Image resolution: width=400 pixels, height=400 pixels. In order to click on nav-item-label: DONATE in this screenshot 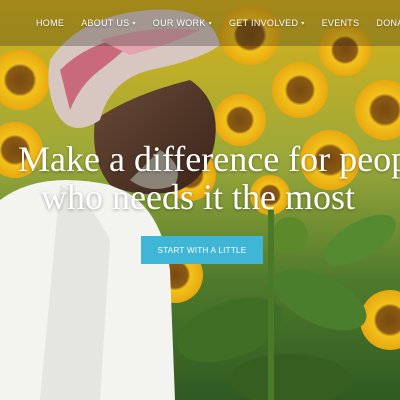, I will do `click(388, 23)`.